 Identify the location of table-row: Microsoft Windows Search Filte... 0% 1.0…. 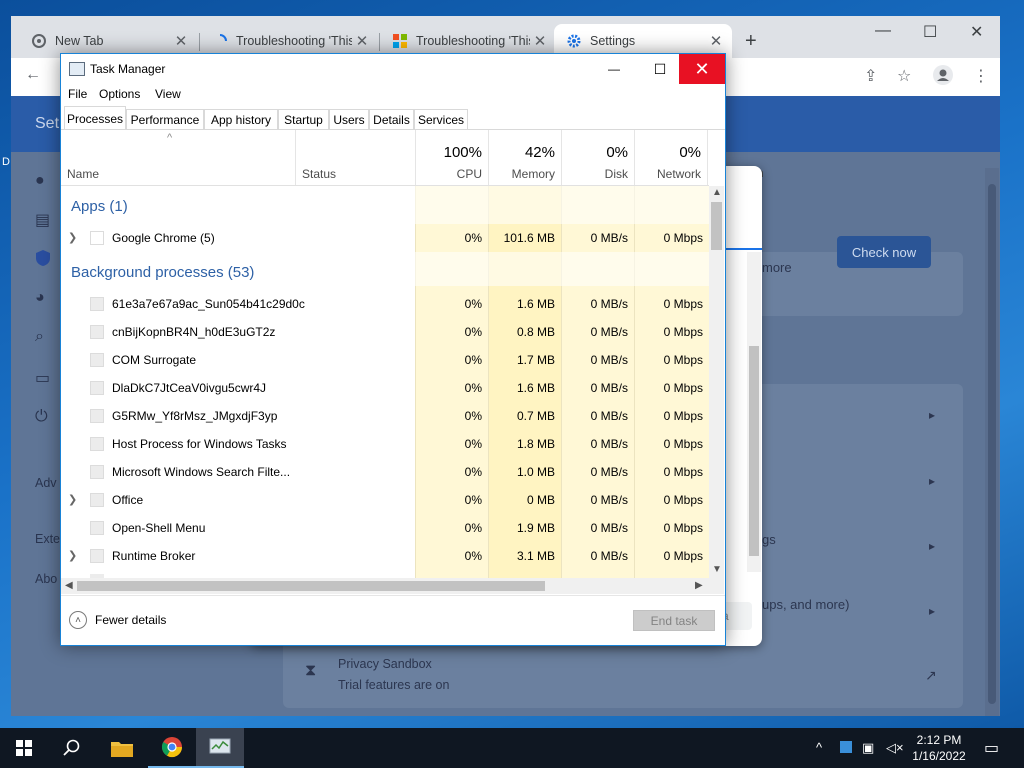
(385, 472).